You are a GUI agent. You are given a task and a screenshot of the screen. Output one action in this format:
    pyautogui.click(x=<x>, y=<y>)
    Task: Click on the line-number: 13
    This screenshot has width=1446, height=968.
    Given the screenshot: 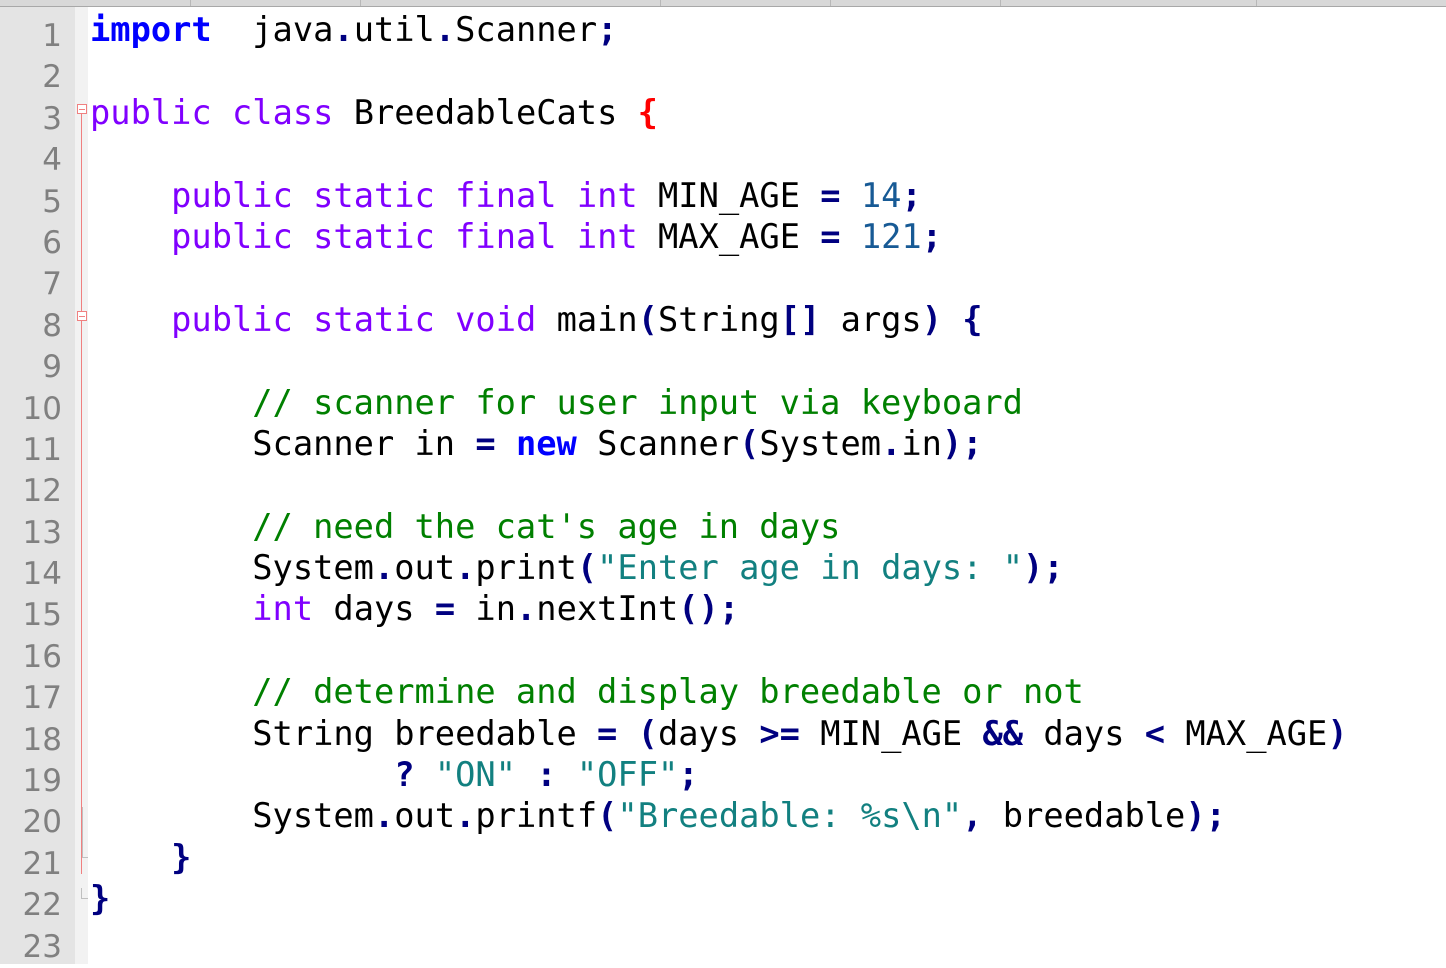 What is the action you would take?
    pyautogui.click(x=42, y=532)
    